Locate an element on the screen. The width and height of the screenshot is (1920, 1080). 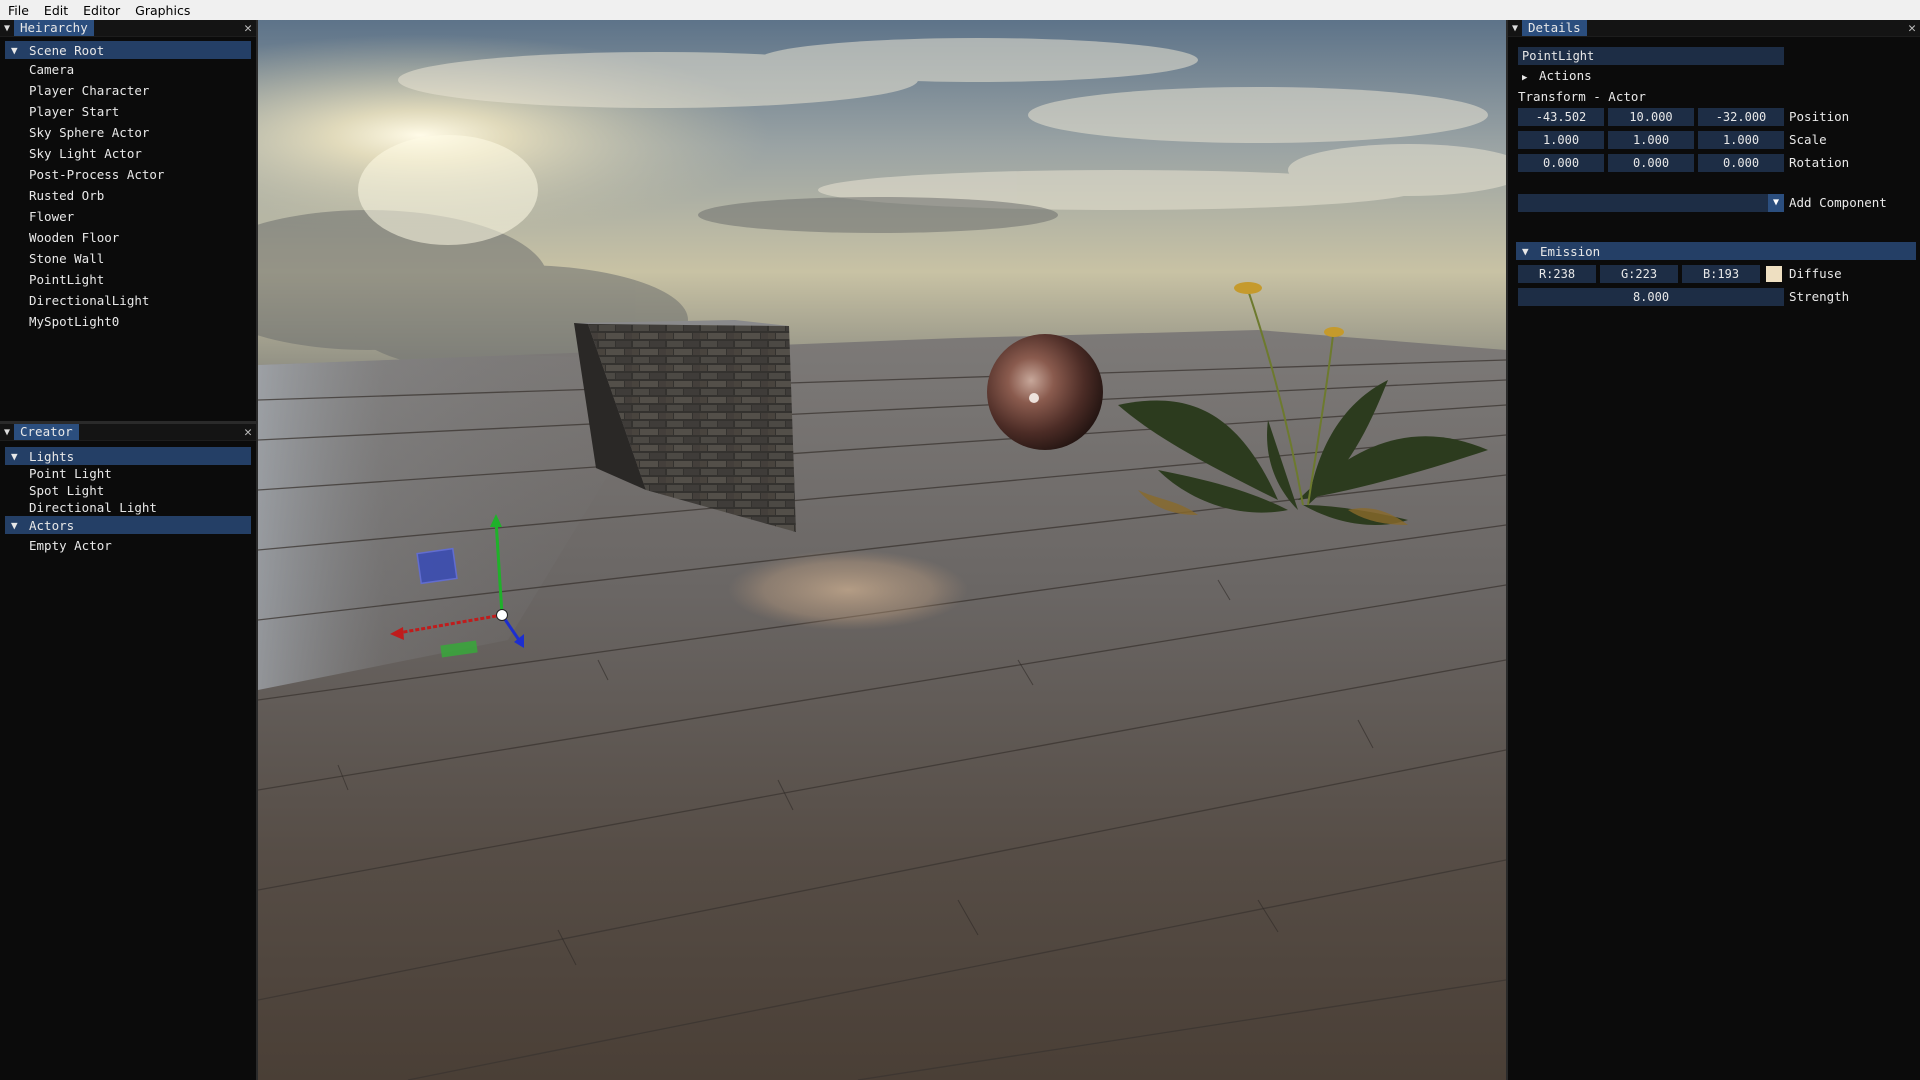
triangle-right-icon: ▶ is located at coordinates (1525, 78).